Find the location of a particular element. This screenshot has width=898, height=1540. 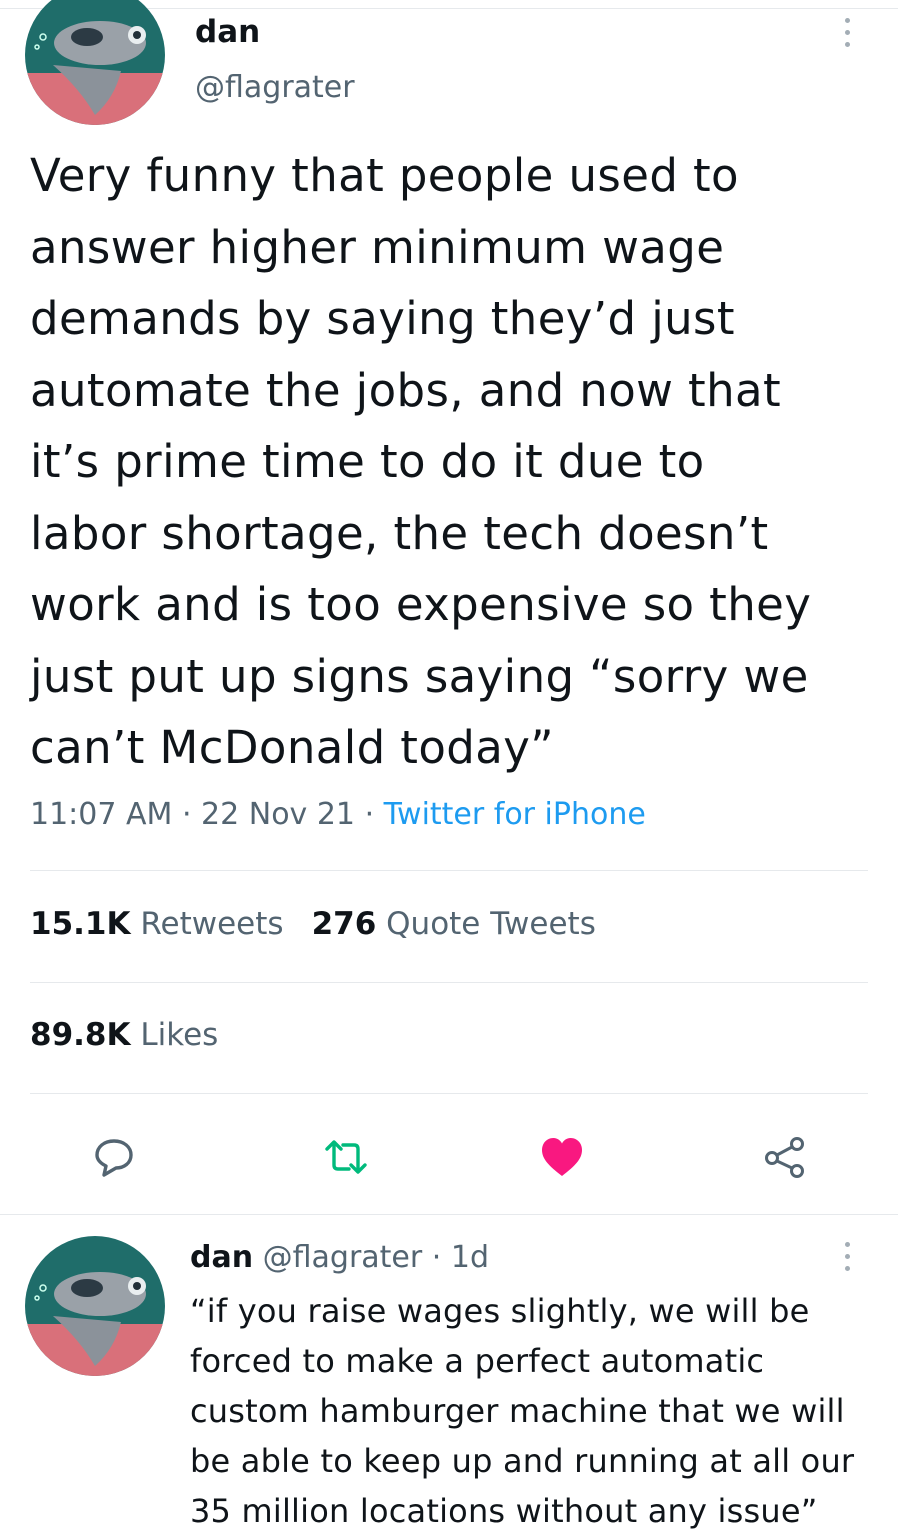

retweet-stats: 15.1K Retweets 276 Quote Tweets is located at coordinates (313, 924).